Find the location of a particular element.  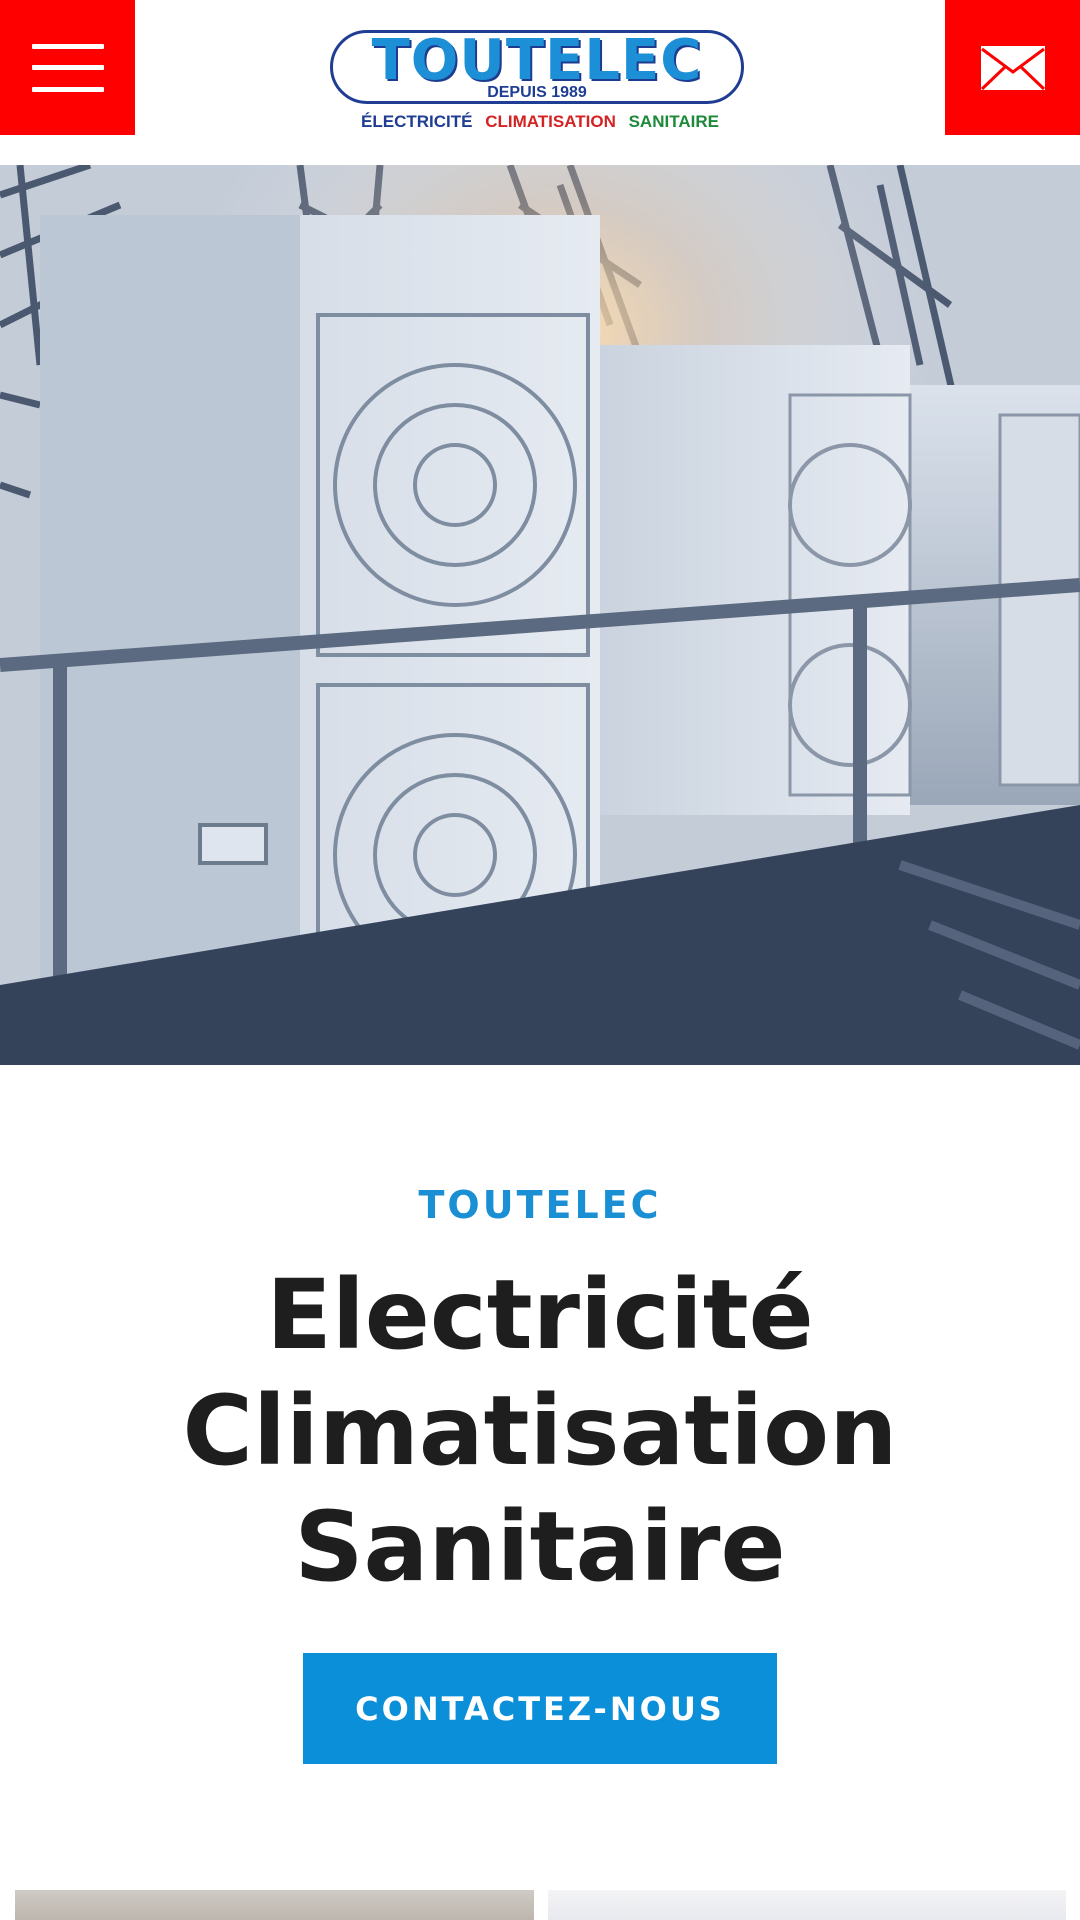

service-card-image-left is located at coordinates (274, 1905).